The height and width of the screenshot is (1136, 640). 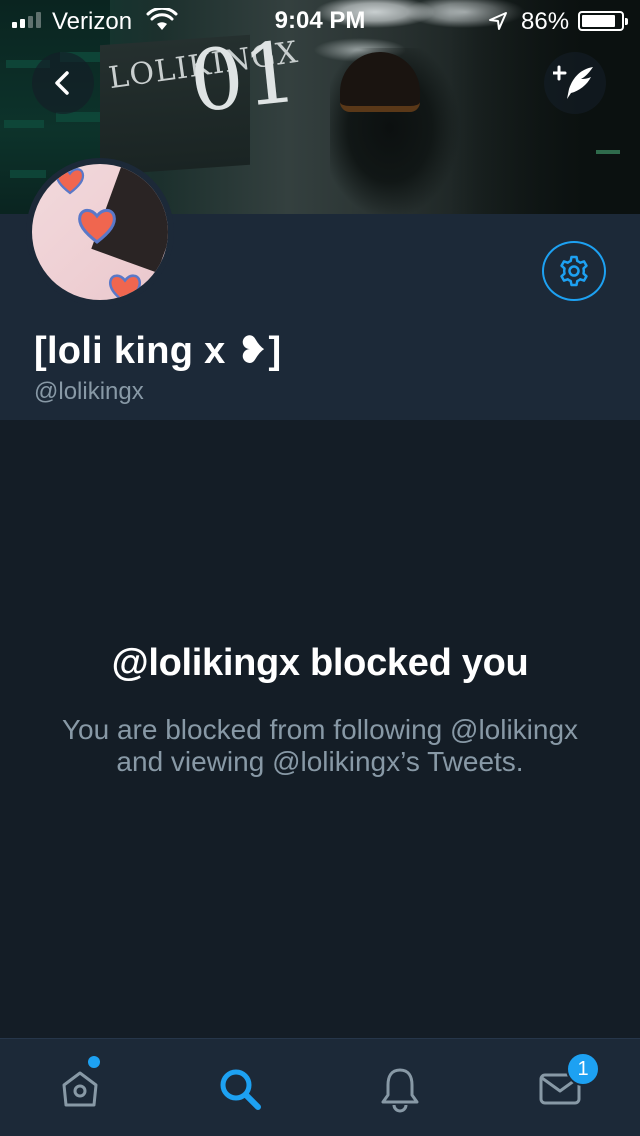 I want to click on tab-search, so click(x=240, y=1089).